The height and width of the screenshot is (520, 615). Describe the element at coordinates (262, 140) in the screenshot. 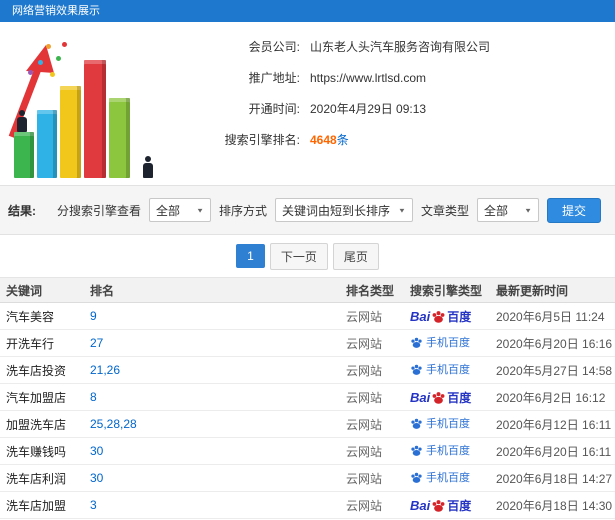

I see `engine-rank-label: 搜索引擎排名:` at that location.